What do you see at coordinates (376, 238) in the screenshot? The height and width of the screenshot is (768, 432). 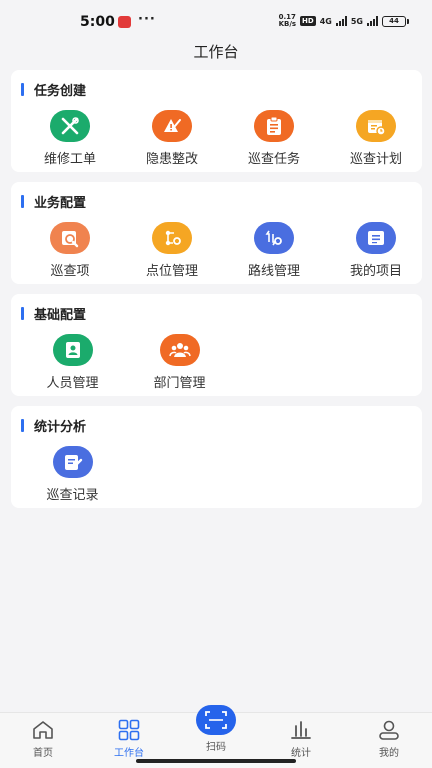 I see `project-card-icon` at bounding box center [376, 238].